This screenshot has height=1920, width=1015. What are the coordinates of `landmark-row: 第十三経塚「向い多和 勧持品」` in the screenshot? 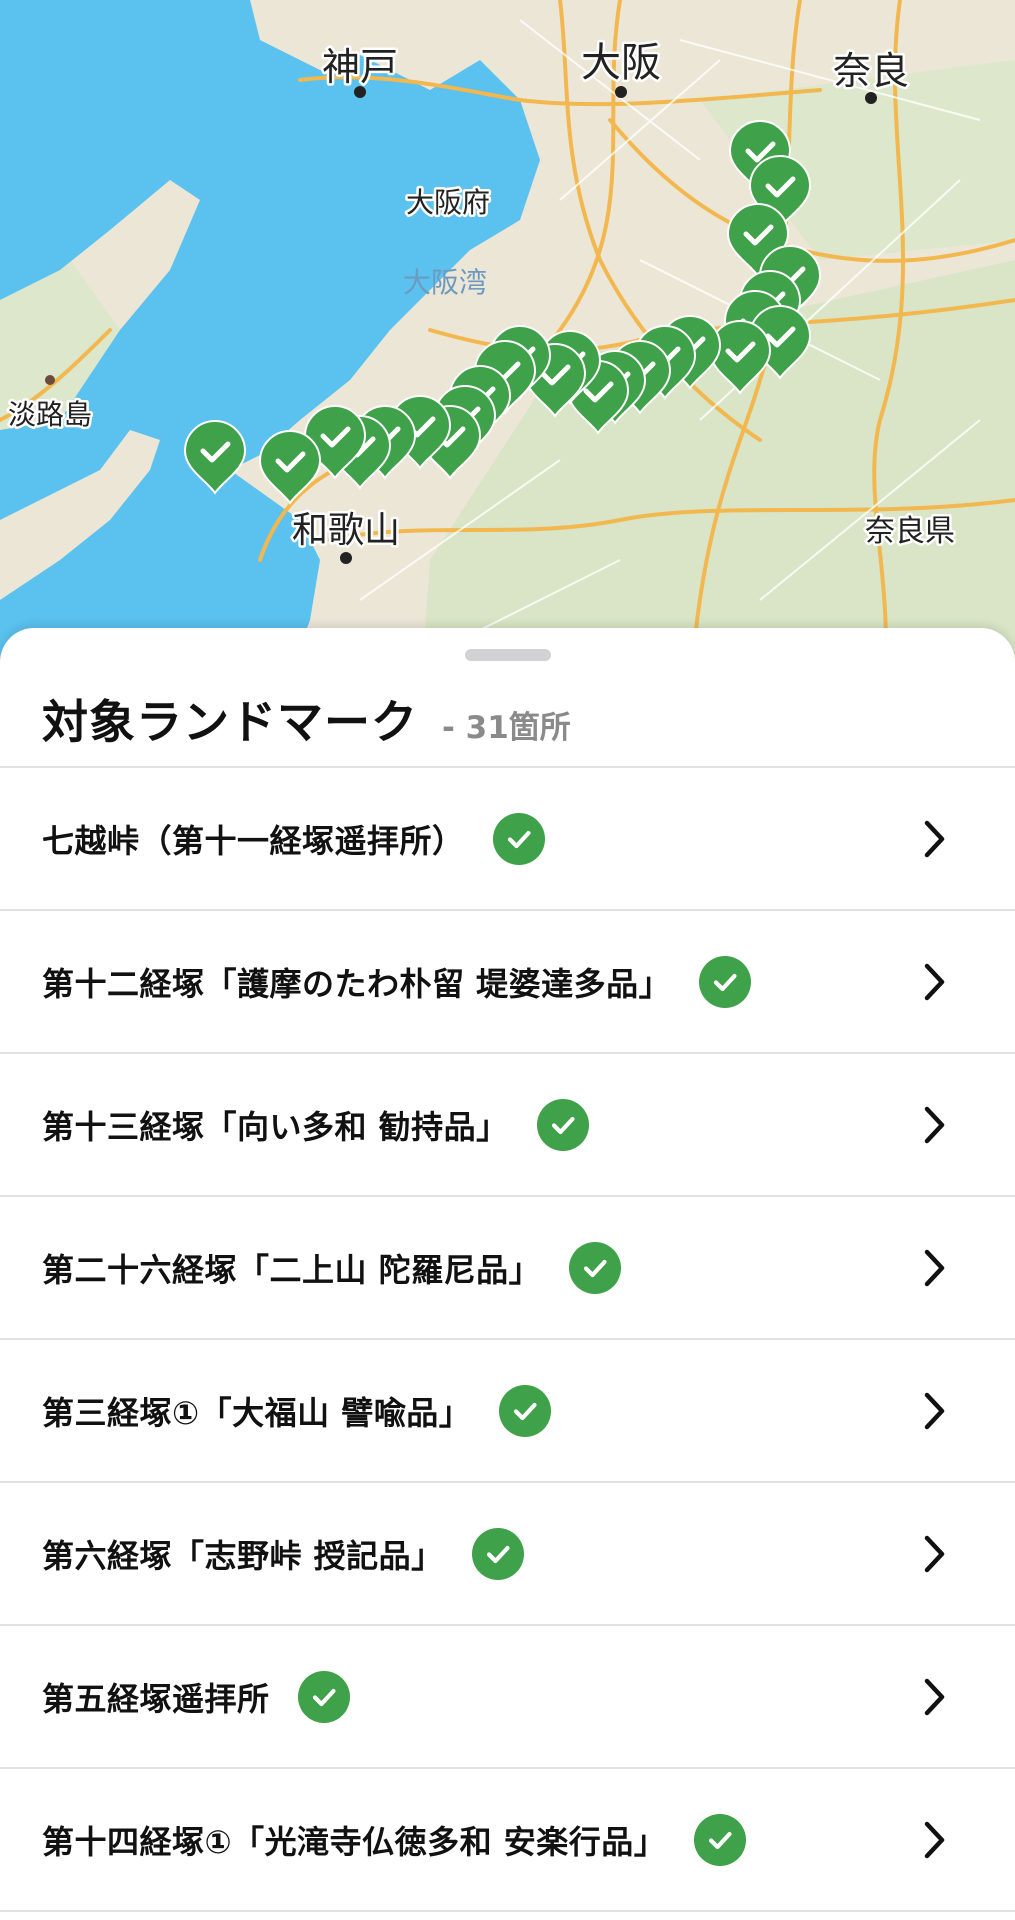 It's located at (507, 1125).